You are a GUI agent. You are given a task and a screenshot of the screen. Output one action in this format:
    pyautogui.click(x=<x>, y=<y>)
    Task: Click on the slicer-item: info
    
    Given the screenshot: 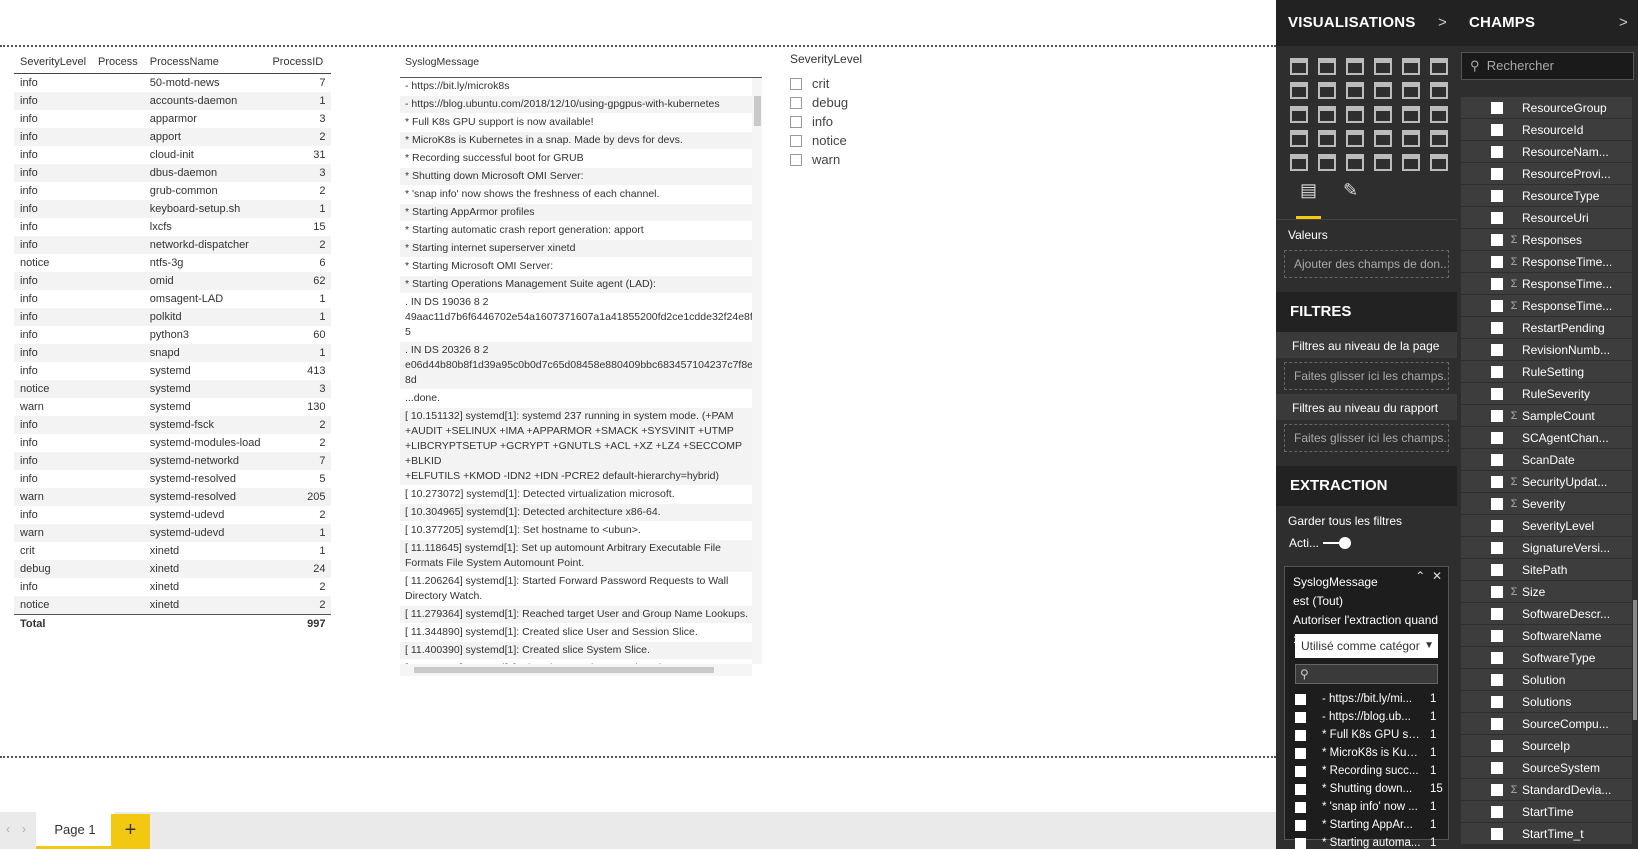 What is the action you would take?
    pyautogui.click(x=826, y=121)
    